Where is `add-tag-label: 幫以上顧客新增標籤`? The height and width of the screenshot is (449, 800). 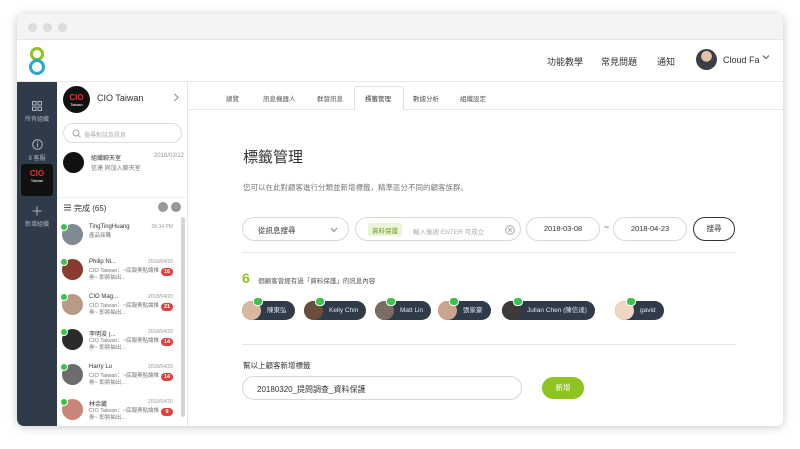
add-tag-label: 幫以上顧客新增標籤 is located at coordinates (277, 365).